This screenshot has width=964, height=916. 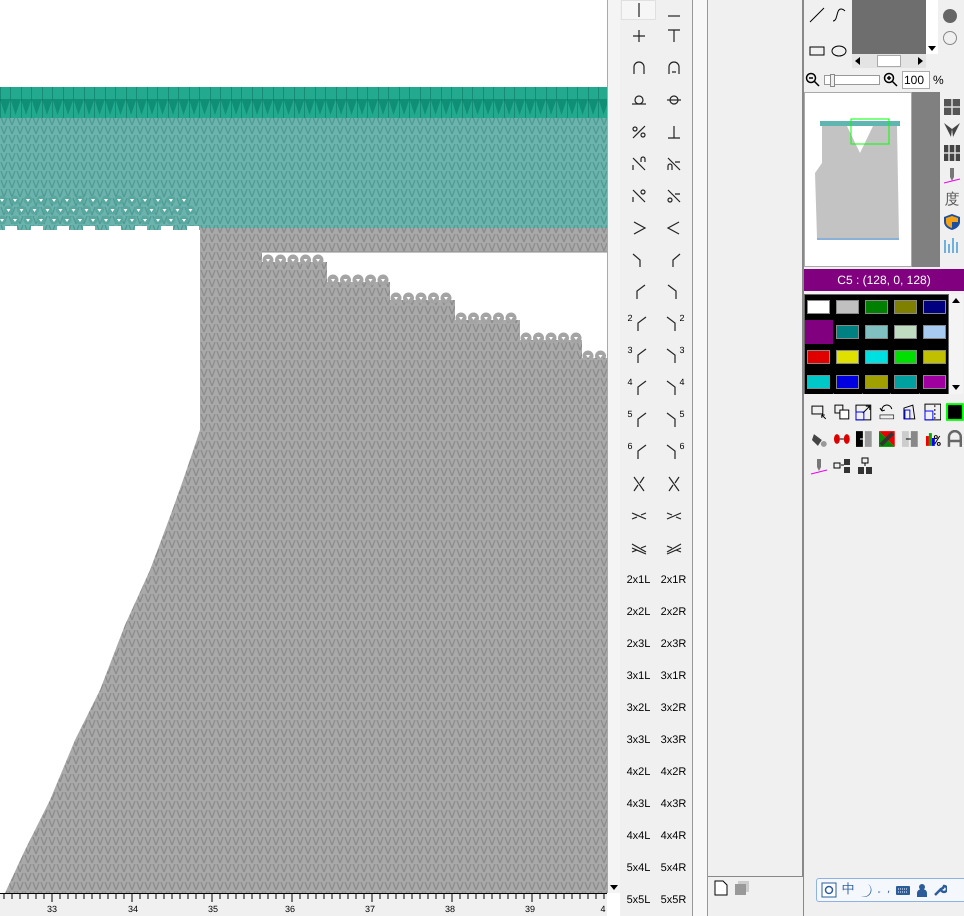 What do you see at coordinates (922, 890) in the screenshot?
I see `user-icon` at bounding box center [922, 890].